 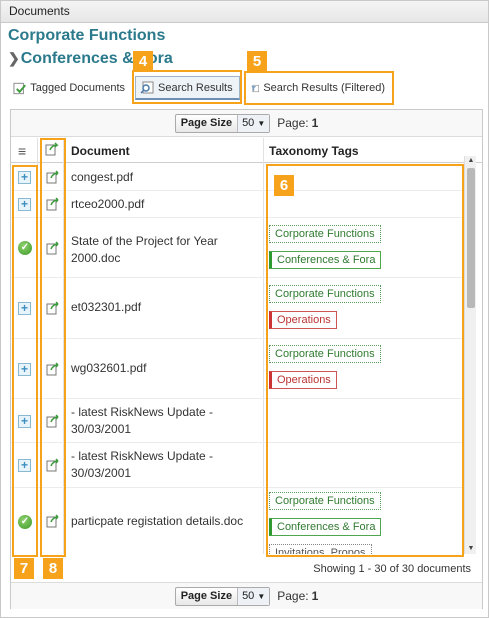 What do you see at coordinates (246, 150) in the screenshot?
I see `column-header-row: ≡ Document Taxonomy Tags` at bounding box center [246, 150].